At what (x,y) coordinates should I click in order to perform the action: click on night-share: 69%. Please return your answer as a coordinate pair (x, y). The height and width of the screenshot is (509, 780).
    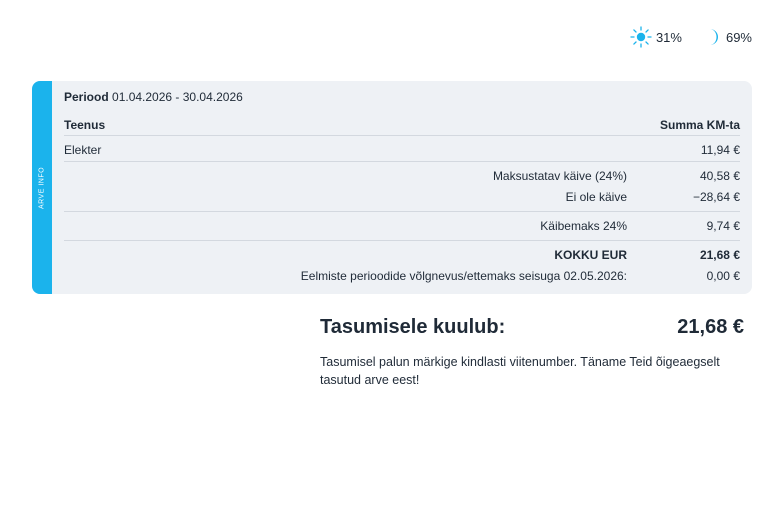
    Looking at the image, I should click on (728, 37).